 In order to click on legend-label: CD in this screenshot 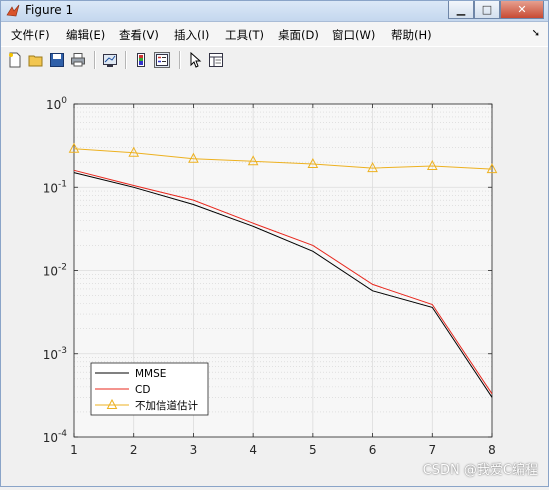, I will do `click(142, 390)`.